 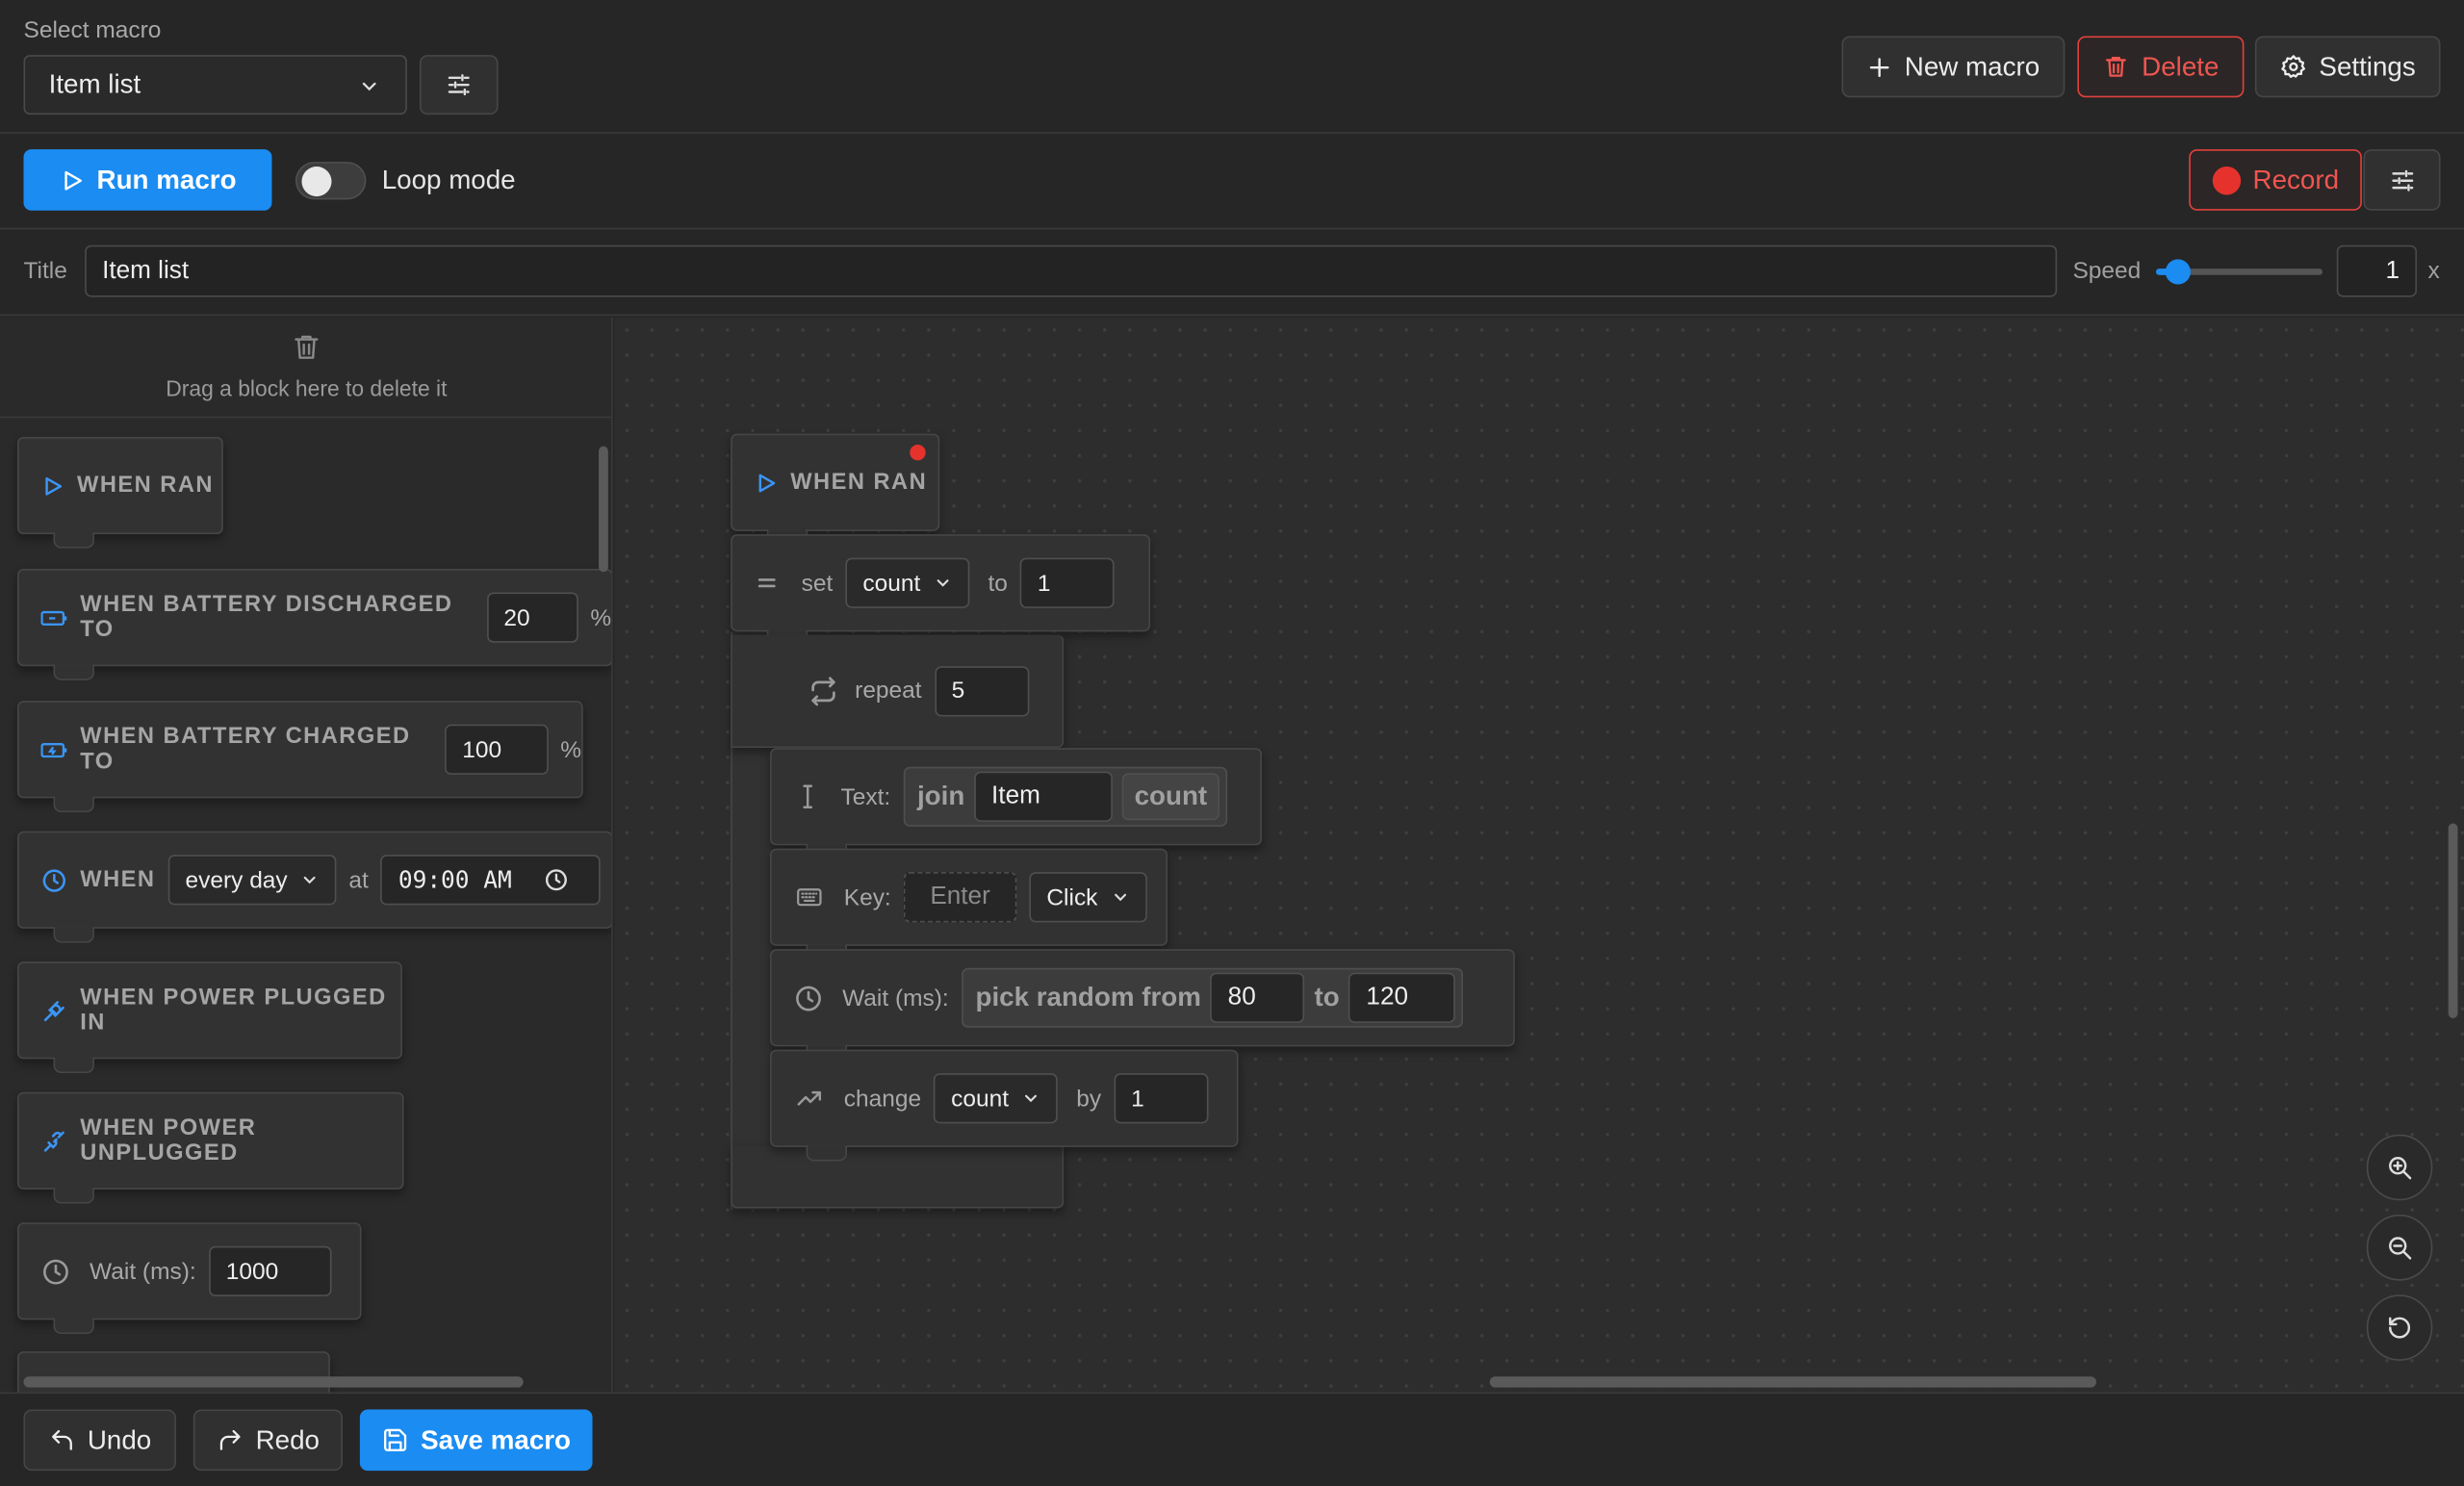 I want to click on slider-thumb, so click(x=2178, y=272).